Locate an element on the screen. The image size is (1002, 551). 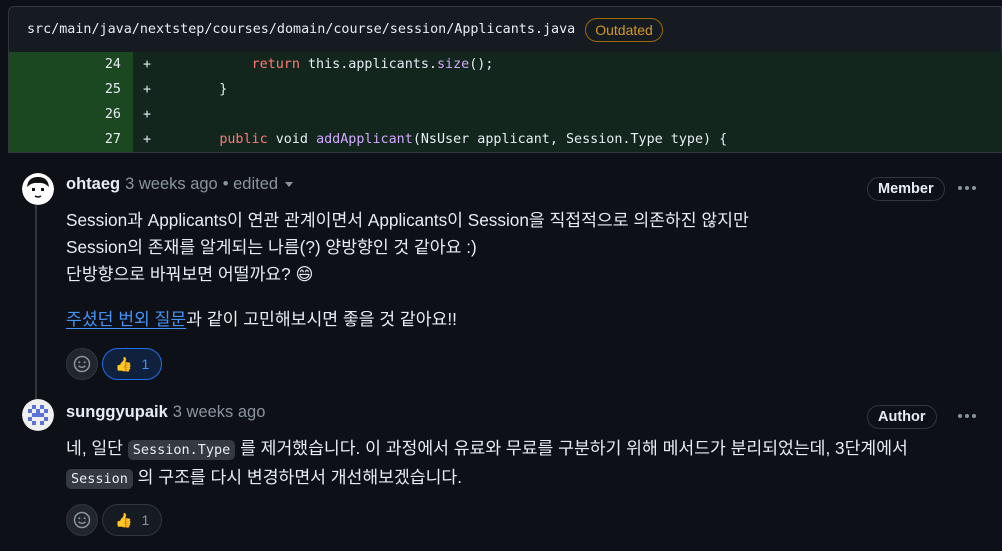
role-badge: Member is located at coordinates (906, 189).